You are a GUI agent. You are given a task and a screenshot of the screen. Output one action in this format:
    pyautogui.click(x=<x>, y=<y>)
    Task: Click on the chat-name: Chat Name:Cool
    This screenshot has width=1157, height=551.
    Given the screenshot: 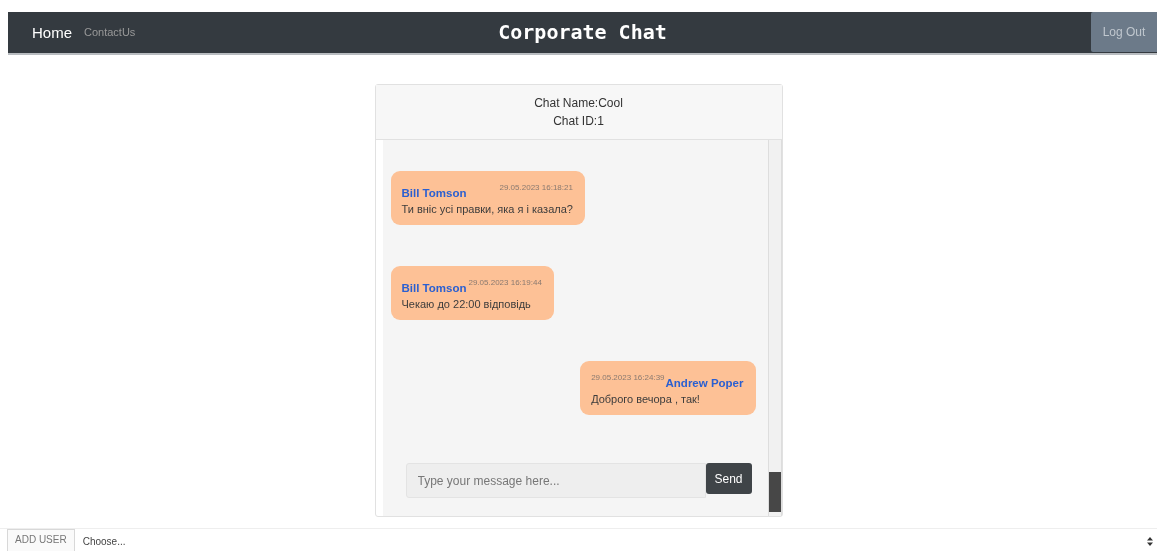 What is the action you would take?
    pyautogui.click(x=578, y=103)
    